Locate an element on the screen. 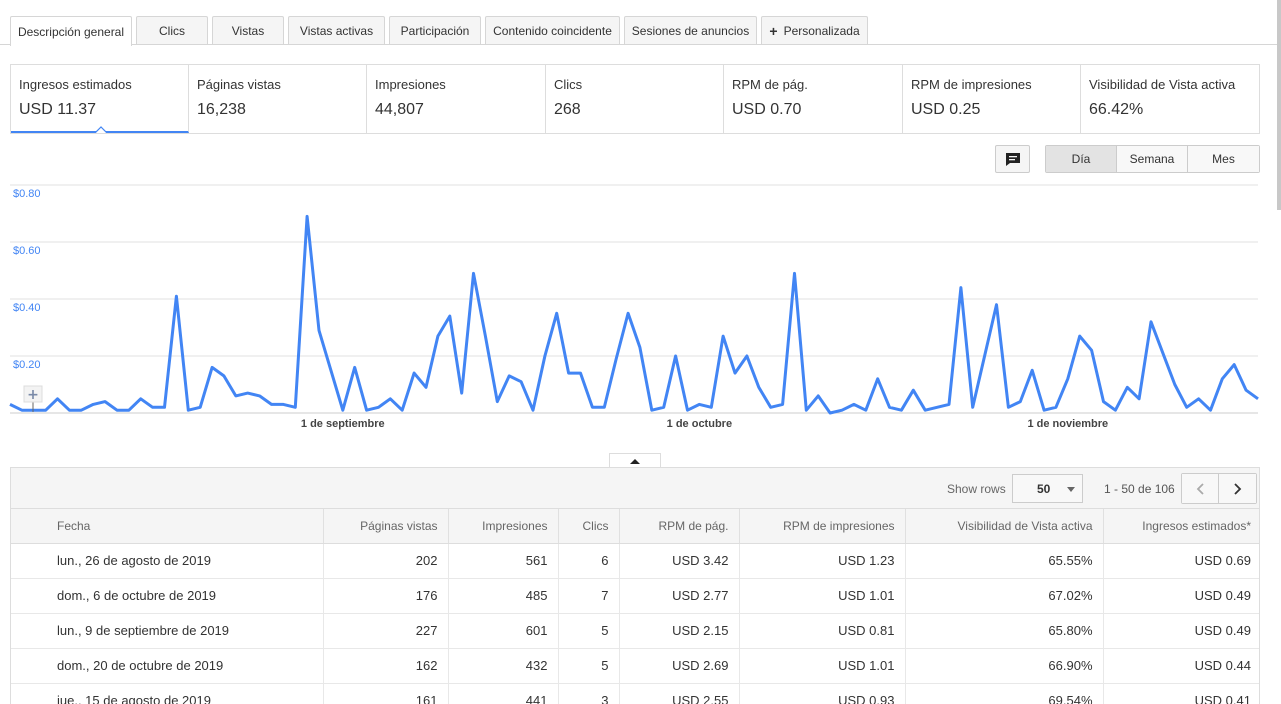  table-toolbar: Show rows 50 1 - 50 de 106 is located at coordinates (635, 488).